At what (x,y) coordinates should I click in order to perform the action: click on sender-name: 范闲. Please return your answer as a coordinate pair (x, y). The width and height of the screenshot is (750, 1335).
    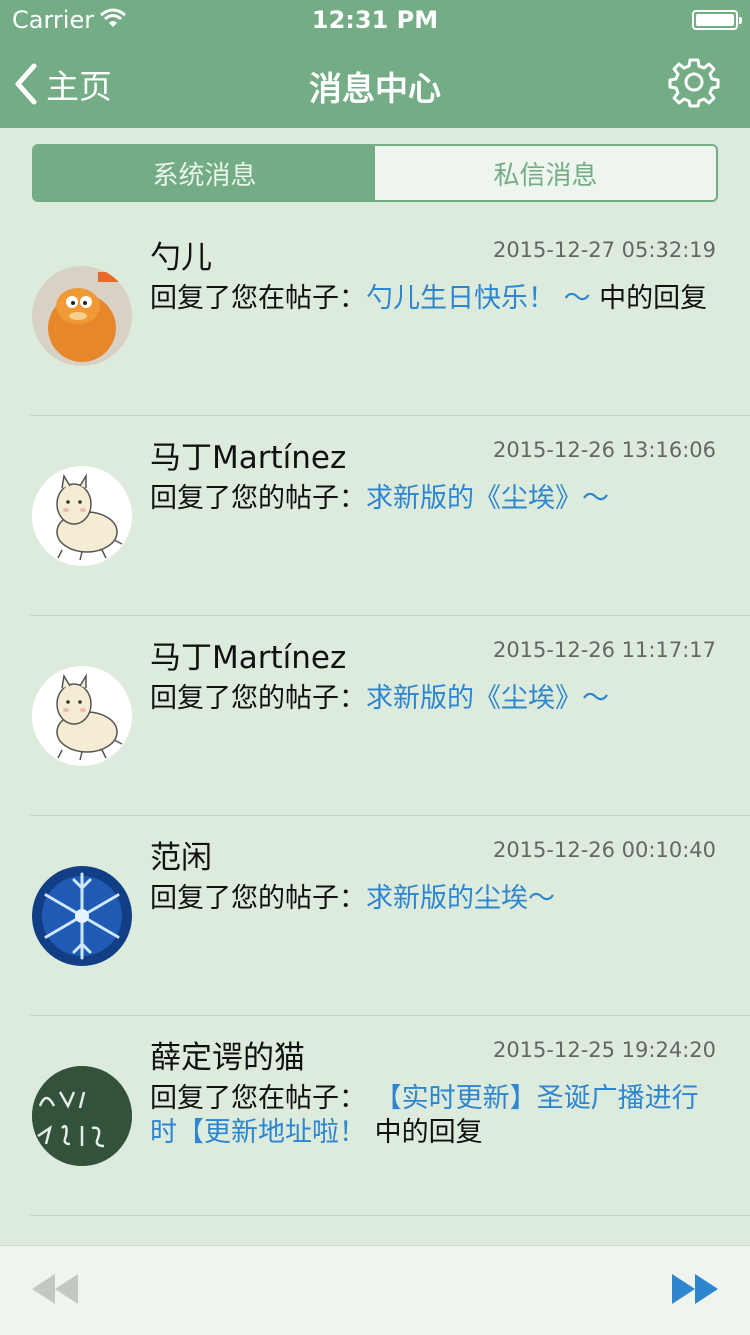
    Looking at the image, I should click on (181, 858).